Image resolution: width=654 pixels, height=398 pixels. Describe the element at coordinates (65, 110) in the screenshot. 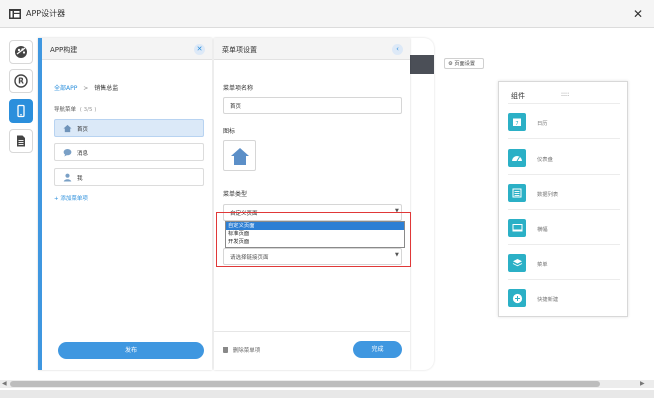

I see `nav-caption-text: 导航菜单` at that location.